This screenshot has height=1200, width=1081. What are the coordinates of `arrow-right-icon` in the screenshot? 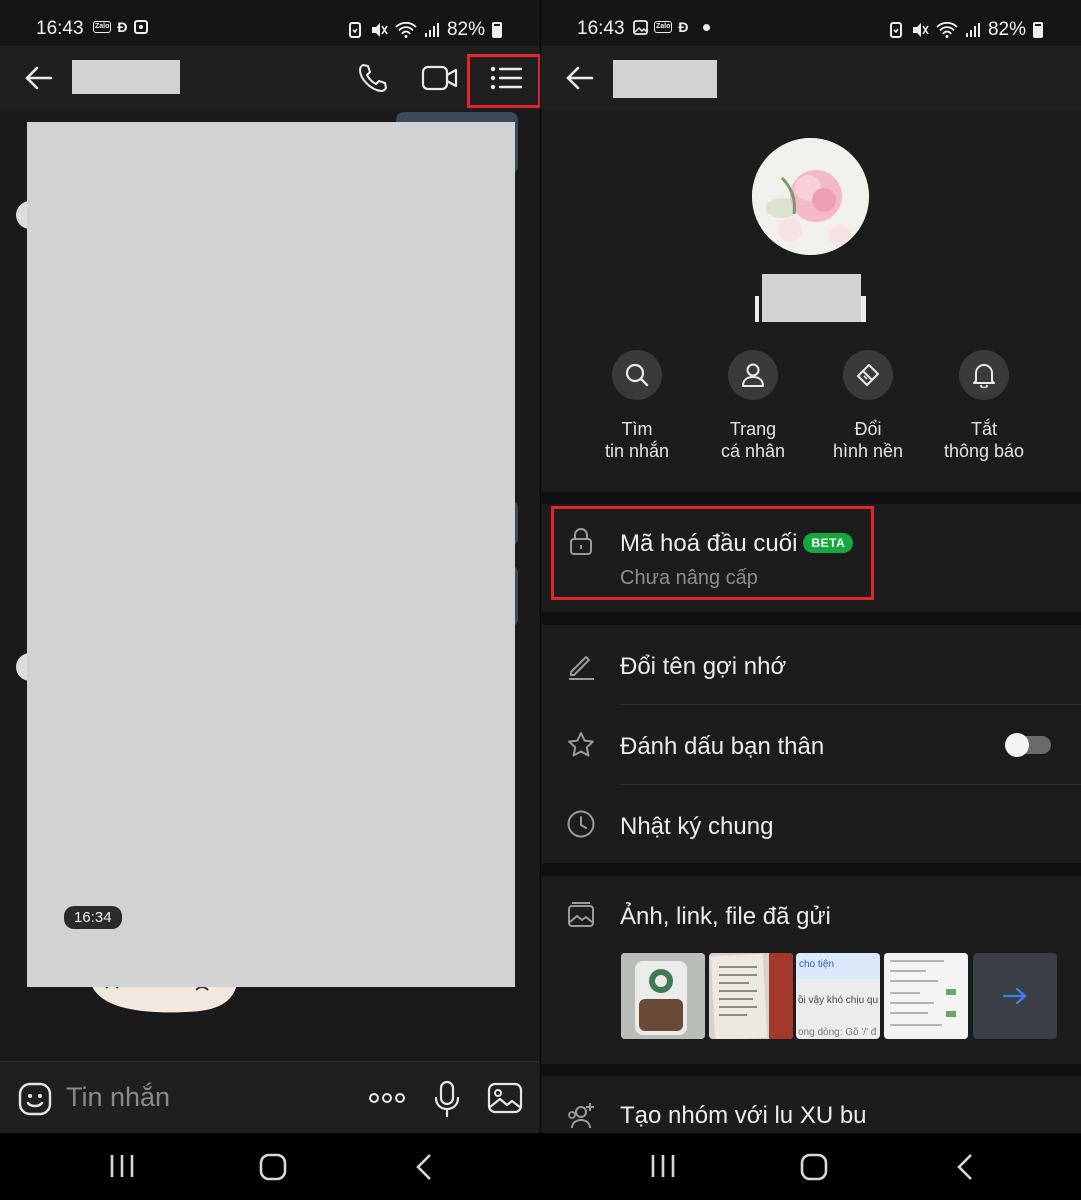 It's located at (1014, 996).